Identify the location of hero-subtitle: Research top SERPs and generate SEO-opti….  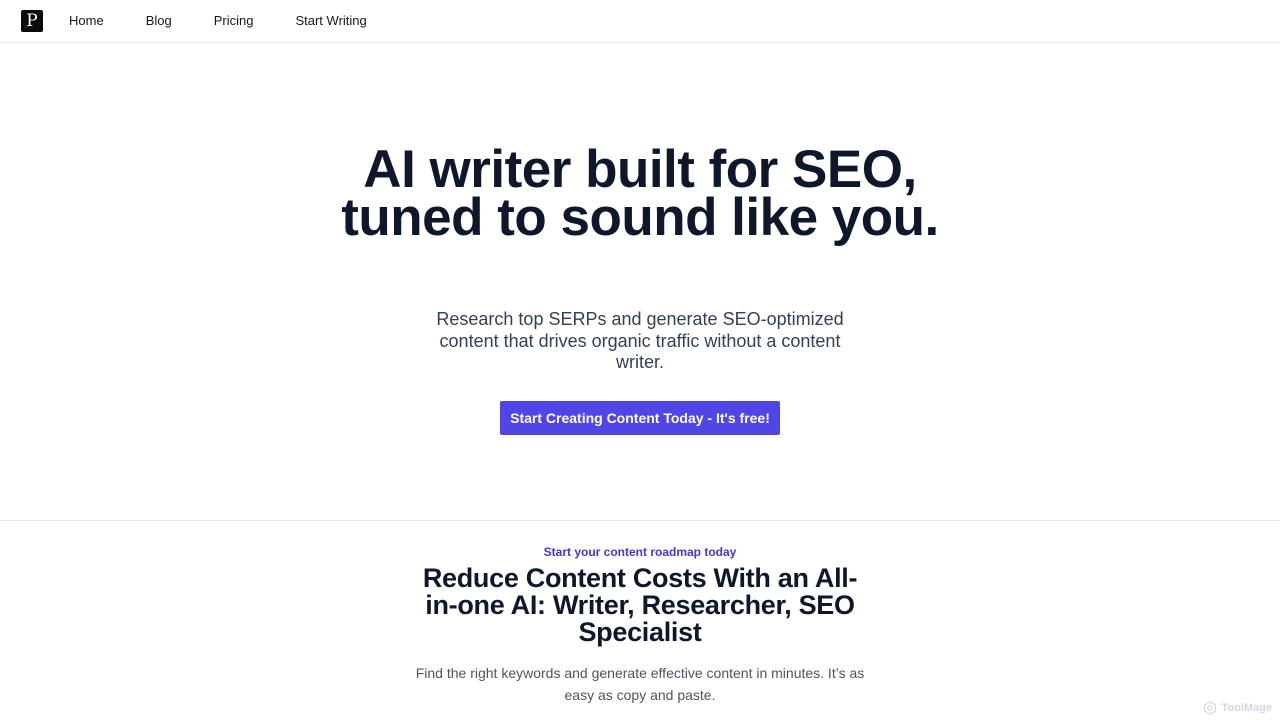
(640, 340).